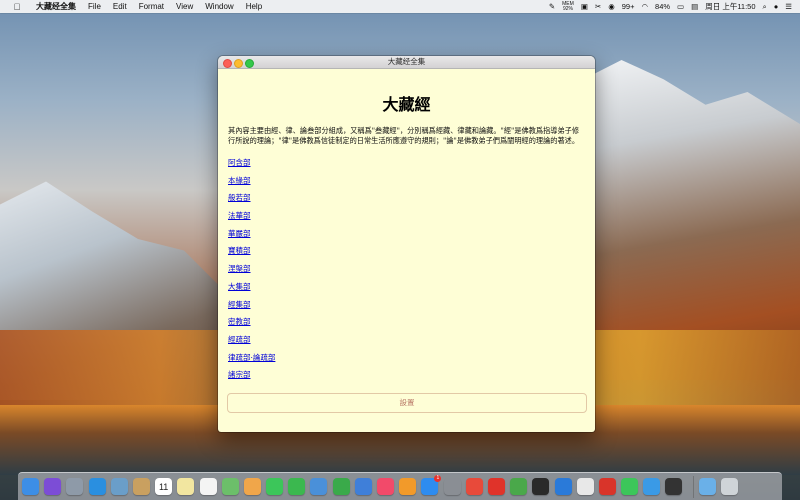  What do you see at coordinates (788, 6) in the screenshot?
I see `control-center-icon: ☰` at bounding box center [788, 6].